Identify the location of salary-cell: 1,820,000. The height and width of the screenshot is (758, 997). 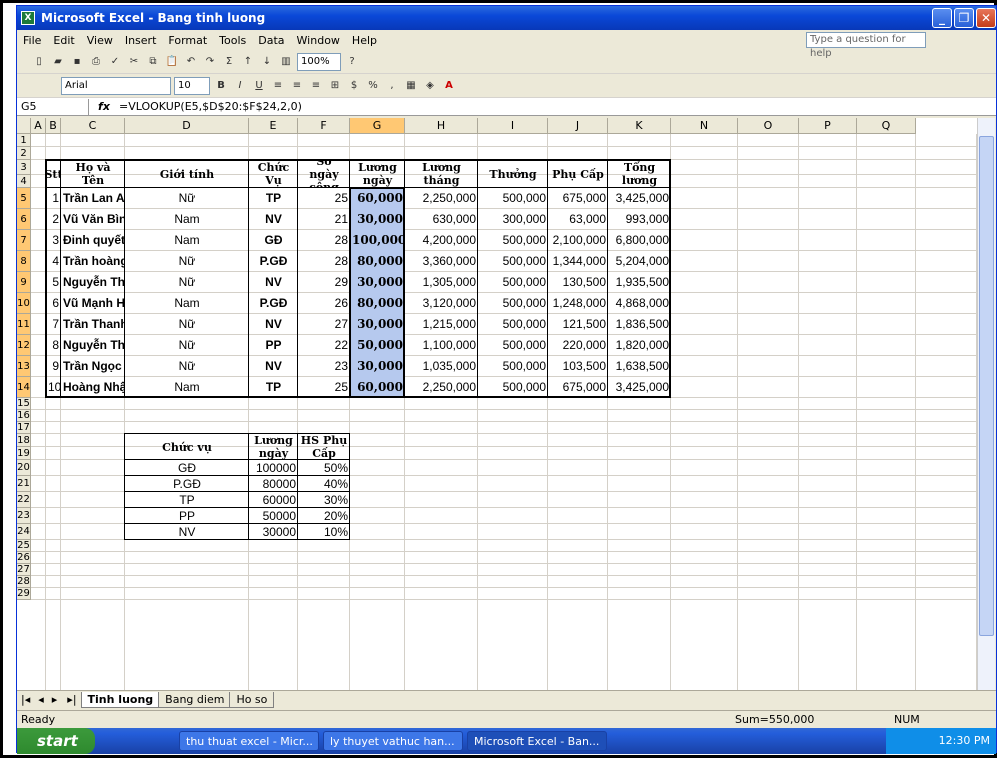
(639, 345).